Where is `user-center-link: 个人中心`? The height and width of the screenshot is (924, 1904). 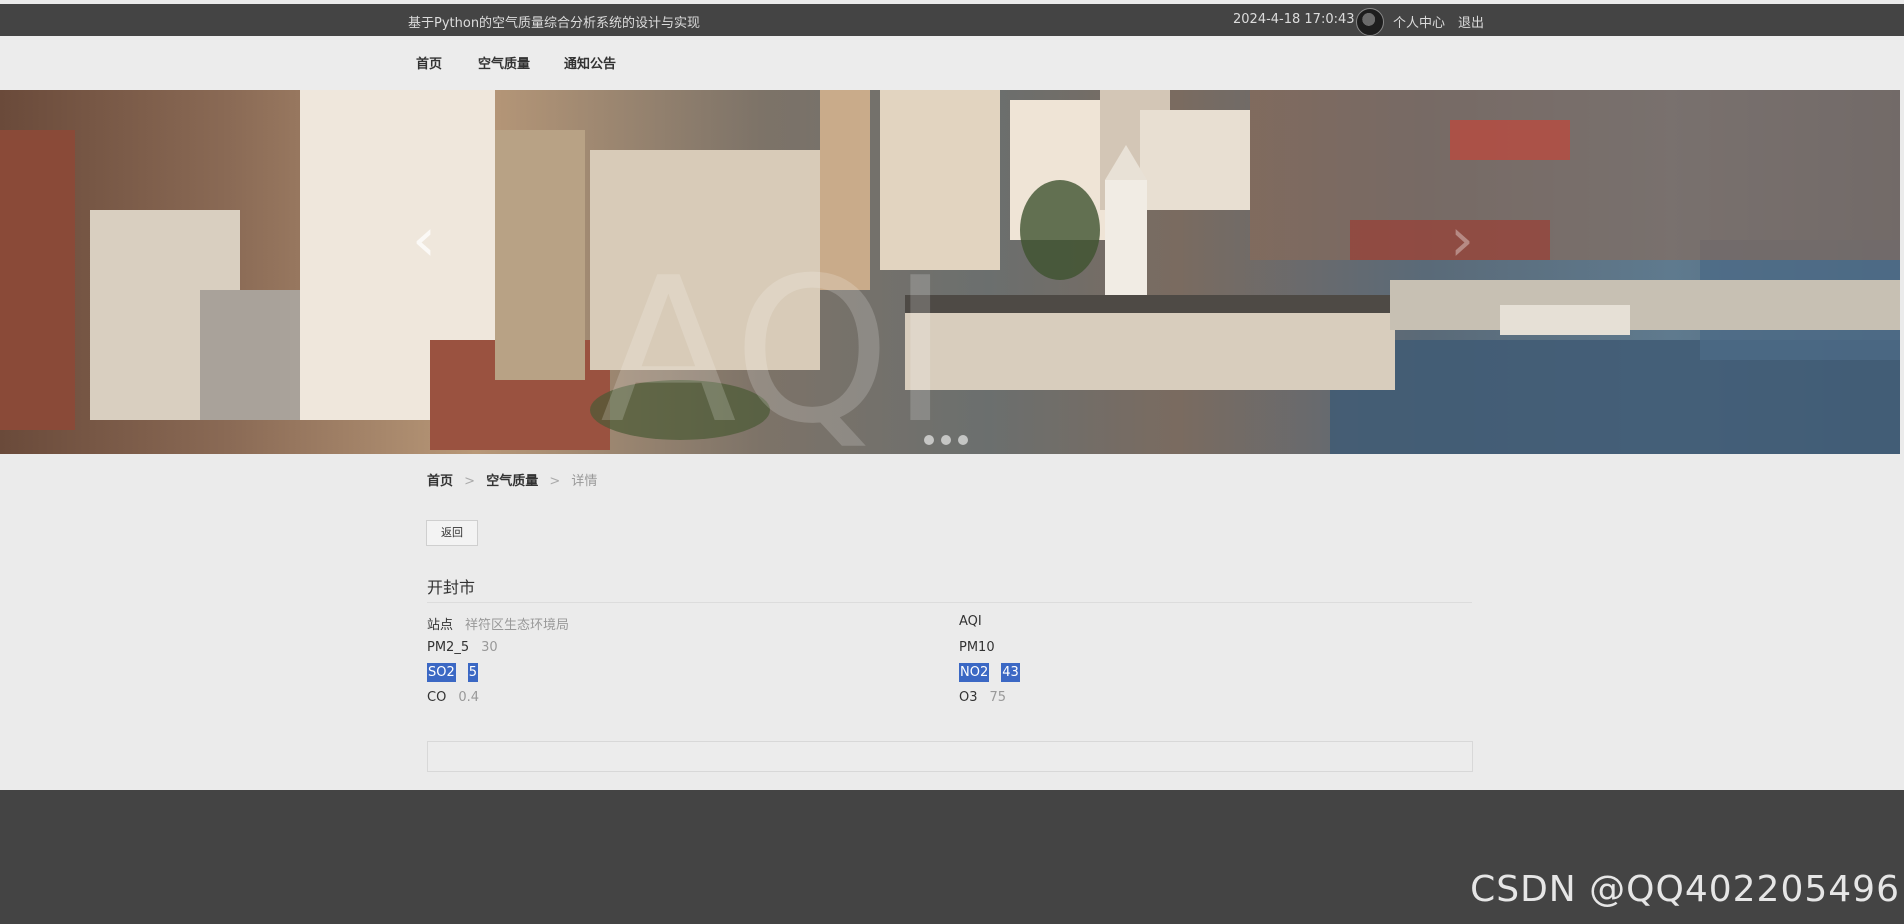 user-center-link: 个人中心 is located at coordinates (1419, 21).